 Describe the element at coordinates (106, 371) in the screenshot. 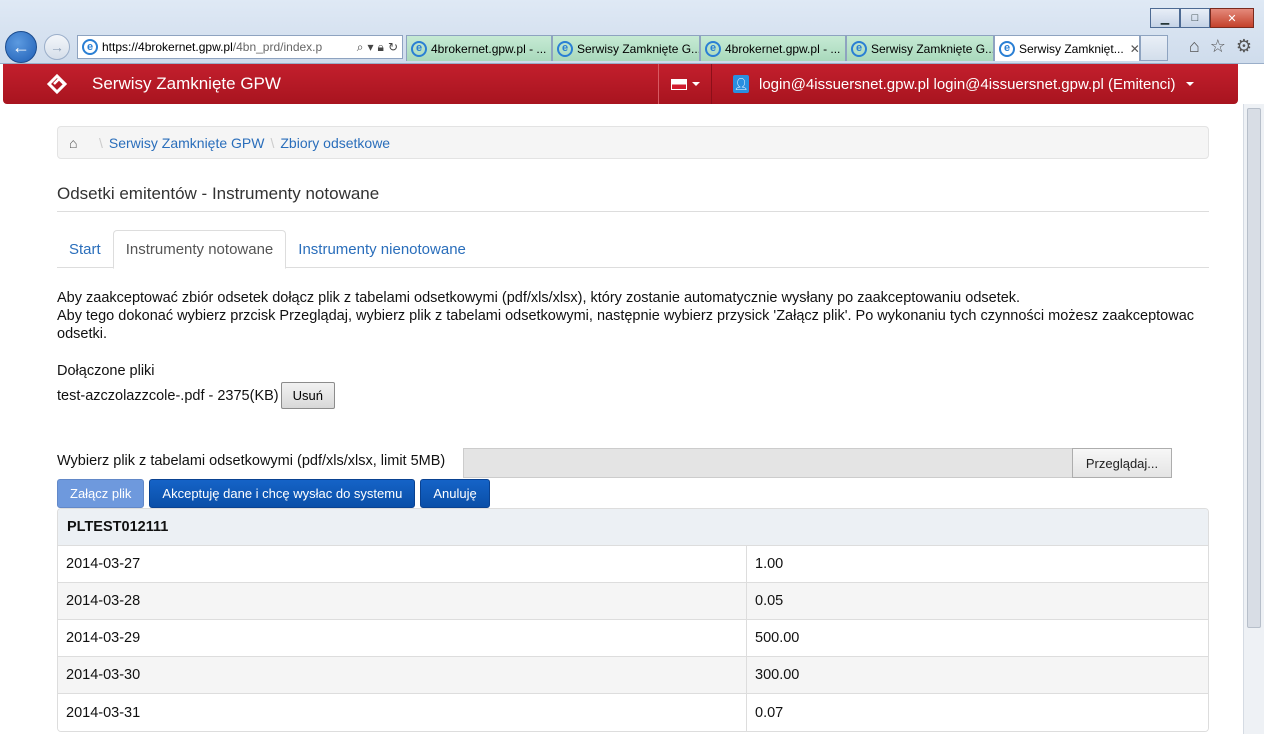

I see `attached-files-label: Dołączone pliki` at that location.